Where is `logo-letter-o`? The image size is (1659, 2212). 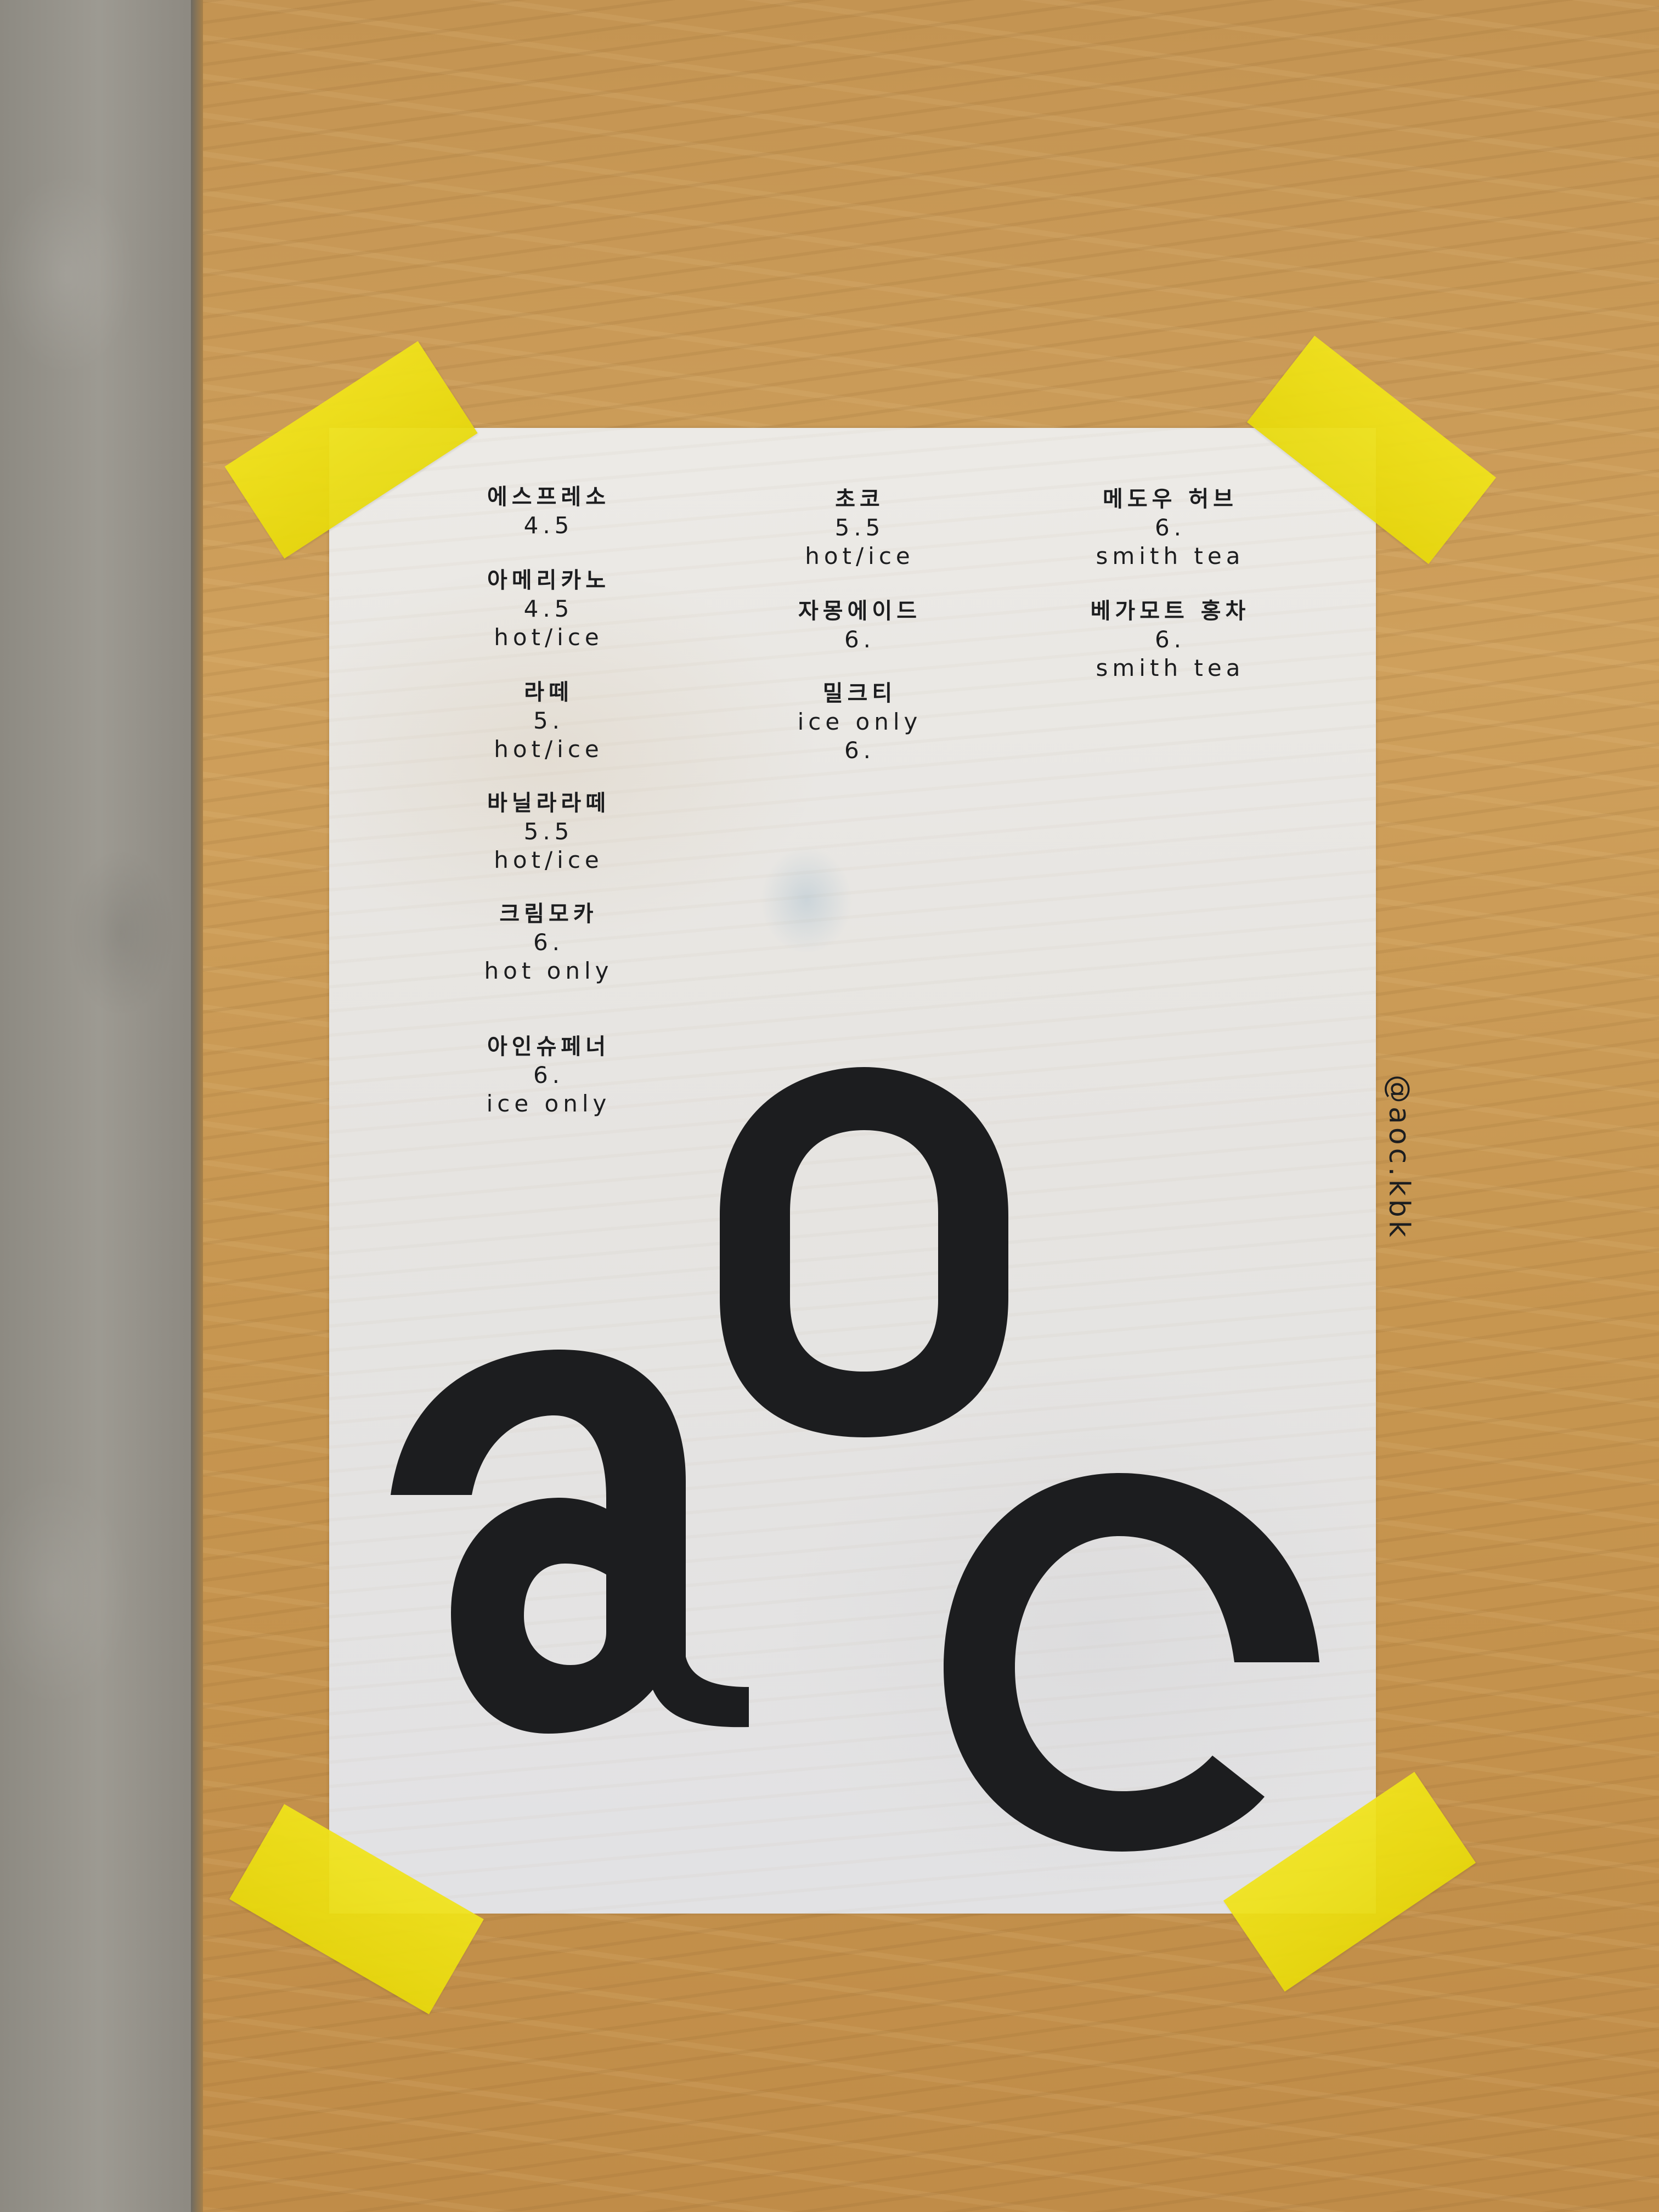
logo-letter-o is located at coordinates (864, 1252).